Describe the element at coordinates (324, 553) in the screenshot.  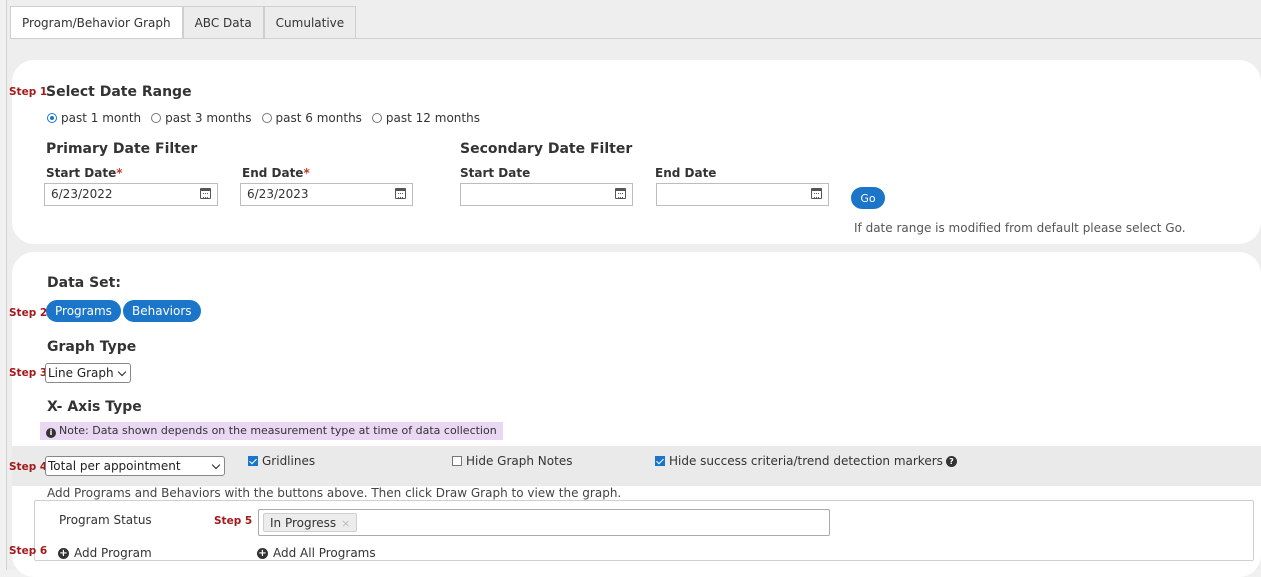
I see `add-all-programs-label: Add All Programs` at that location.